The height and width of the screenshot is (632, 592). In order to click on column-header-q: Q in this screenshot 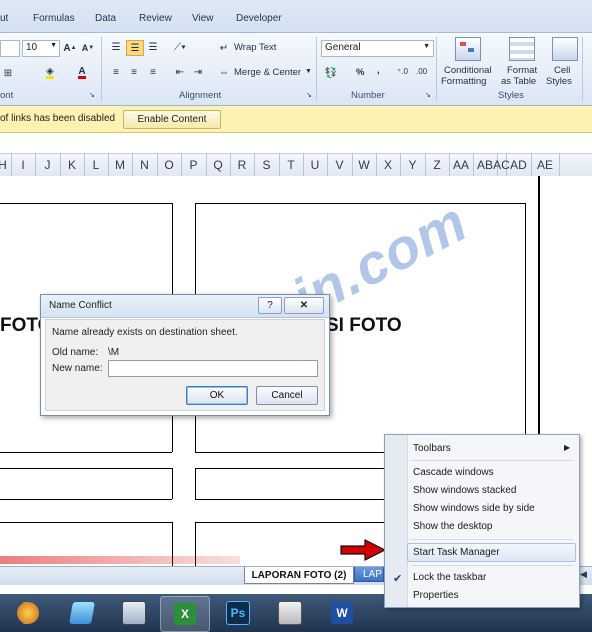, I will do `click(218, 165)`.